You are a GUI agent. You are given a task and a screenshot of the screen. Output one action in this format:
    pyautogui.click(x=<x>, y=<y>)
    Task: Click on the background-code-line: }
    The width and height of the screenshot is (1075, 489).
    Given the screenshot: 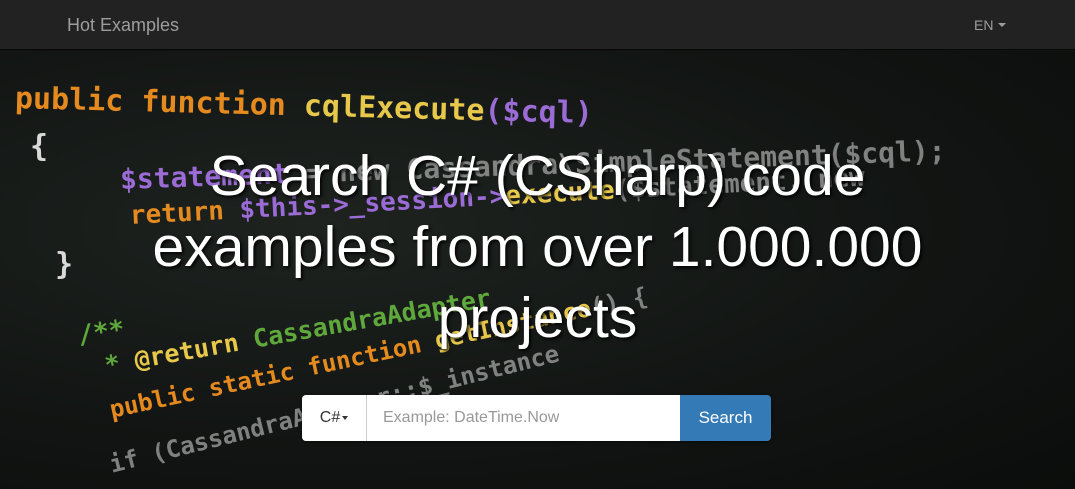 What is the action you would take?
    pyautogui.click(x=64, y=264)
    